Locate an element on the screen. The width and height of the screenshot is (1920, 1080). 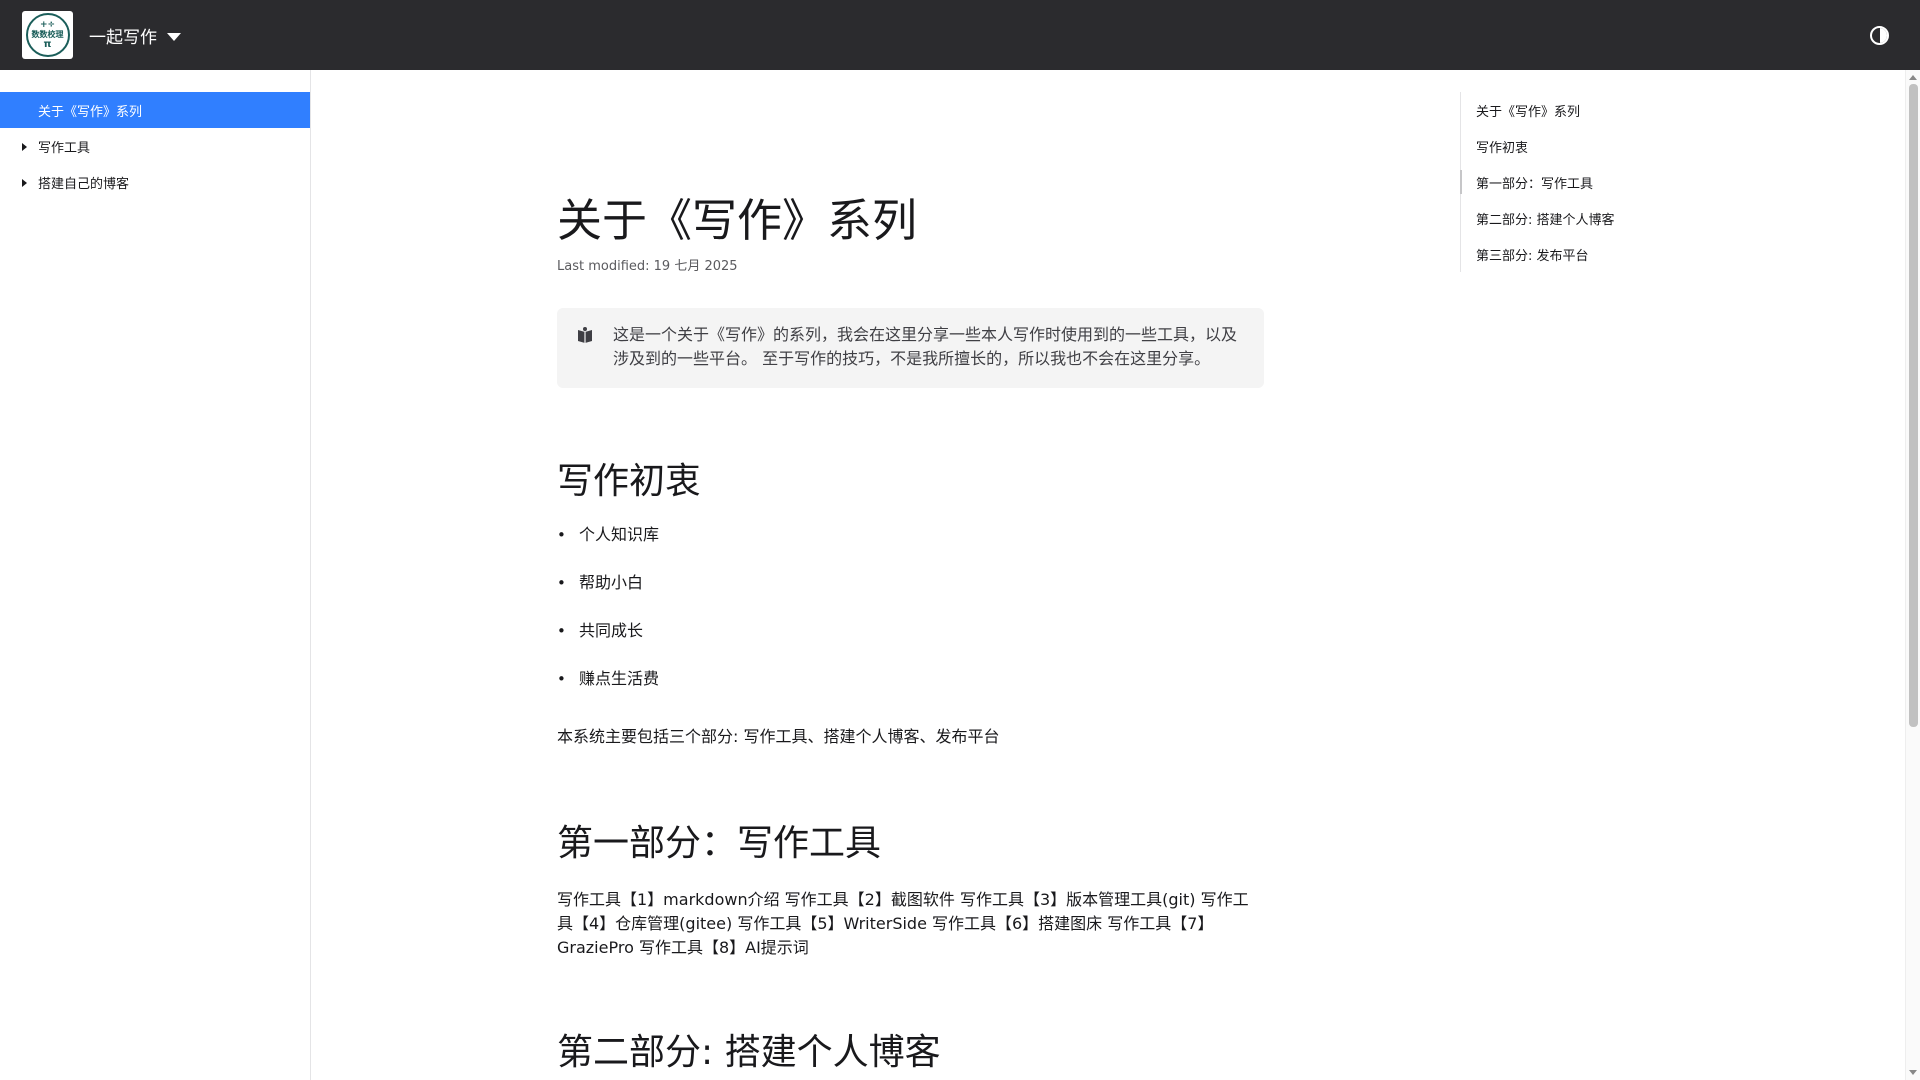
last-modified: Last modified: 19 七月 2025 is located at coordinates (647, 266).